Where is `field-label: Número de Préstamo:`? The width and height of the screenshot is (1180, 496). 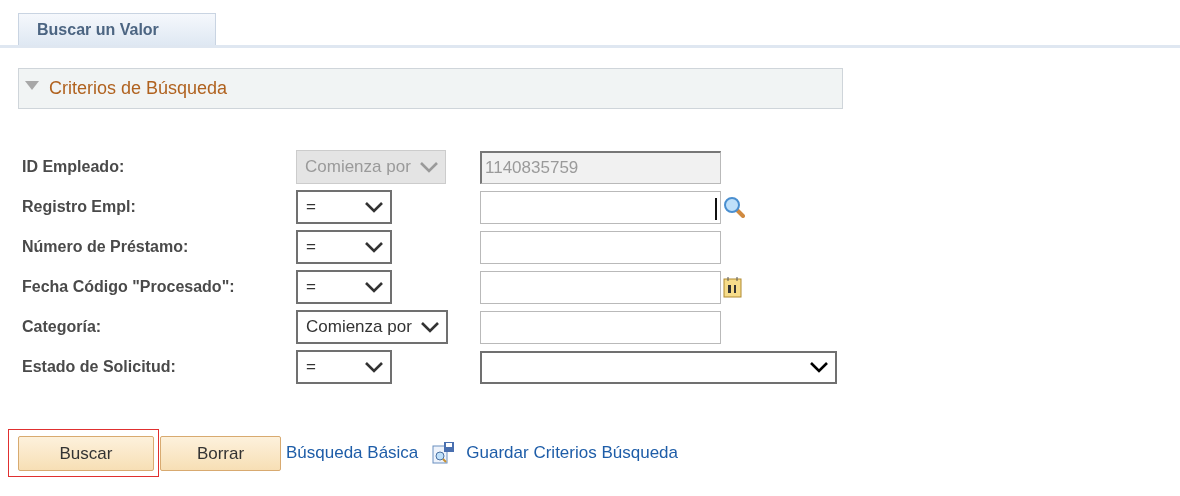
field-label: Número de Préstamo: is located at coordinates (106, 247).